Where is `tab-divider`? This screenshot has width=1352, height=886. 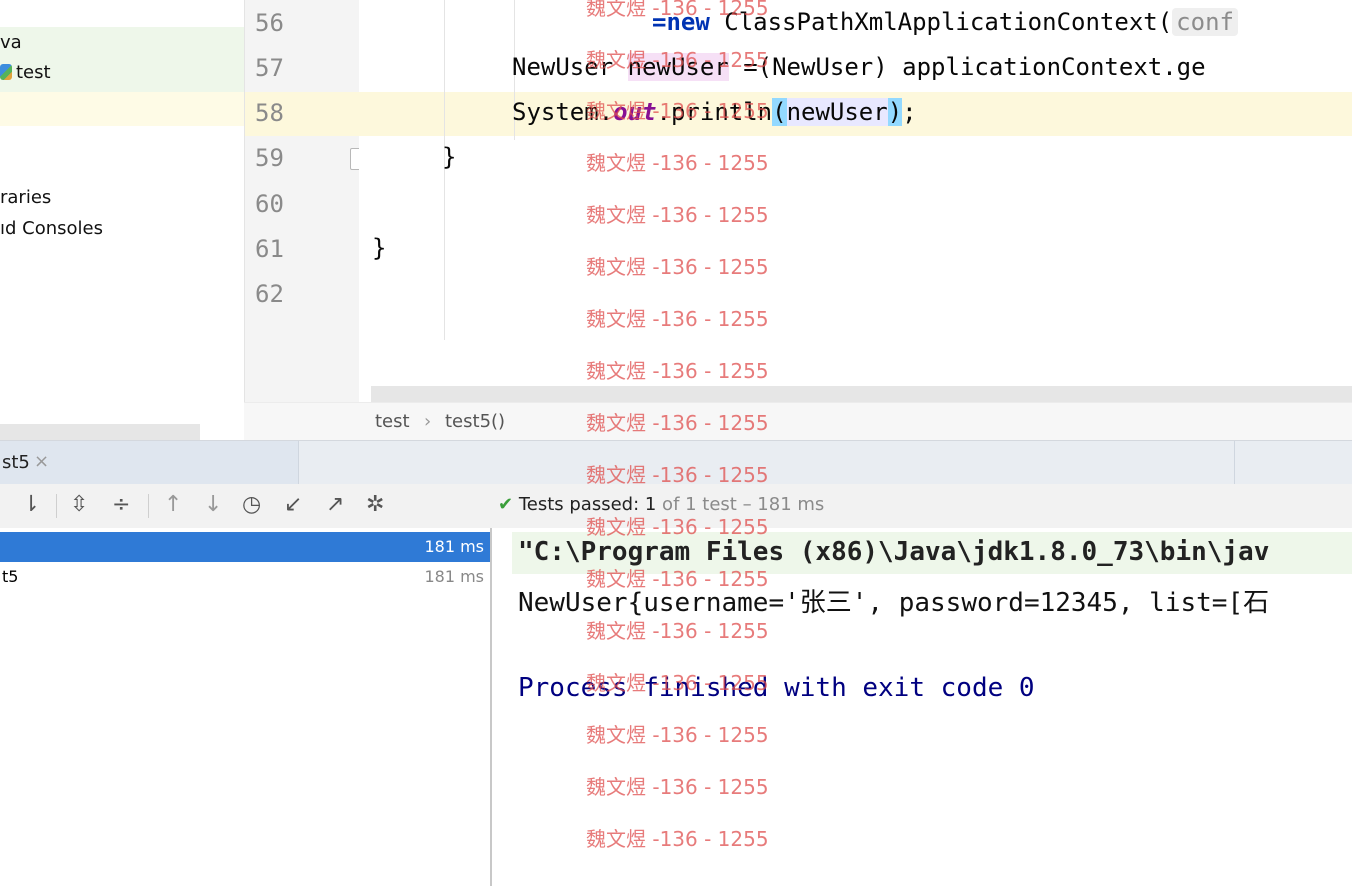 tab-divider is located at coordinates (1234, 463).